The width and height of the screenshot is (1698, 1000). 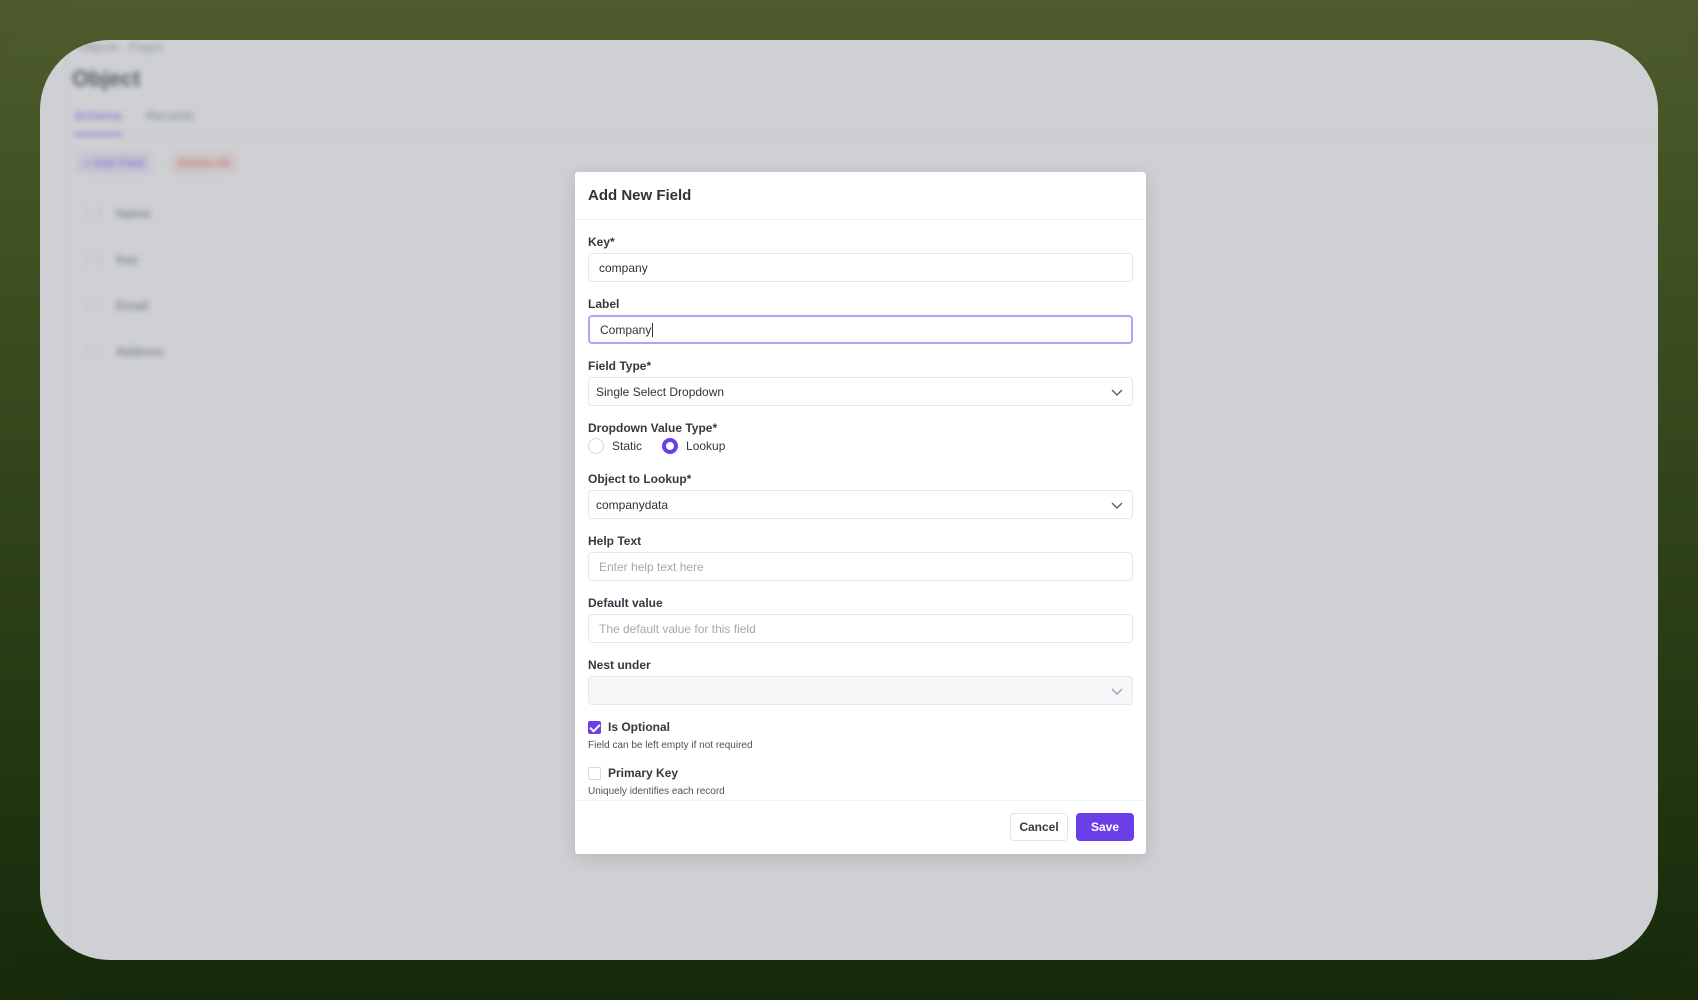 What do you see at coordinates (656, 791) in the screenshot?
I see `primary-key-help: Uniquely identifies each record` at bounding box center [656, 791].